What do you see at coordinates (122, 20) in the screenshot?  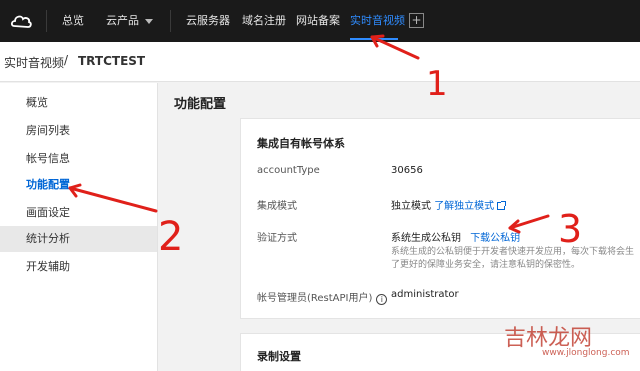 I see `nav-cloud-products-label: 云产品` at bounding box center [122, 20].